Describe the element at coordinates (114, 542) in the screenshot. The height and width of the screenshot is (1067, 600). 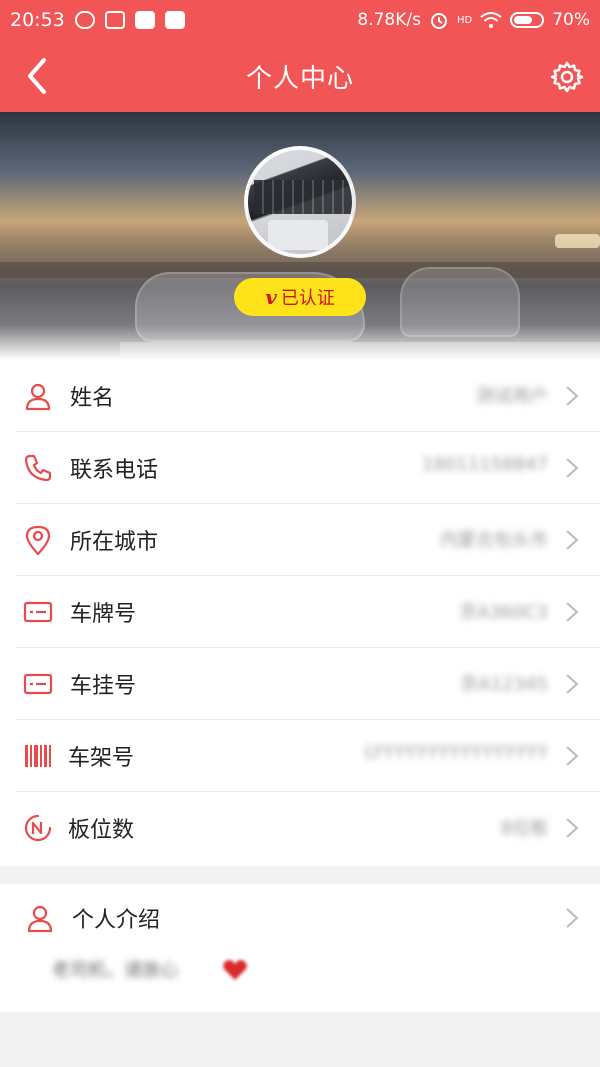
I see `field-label: 所在城市` at that location.